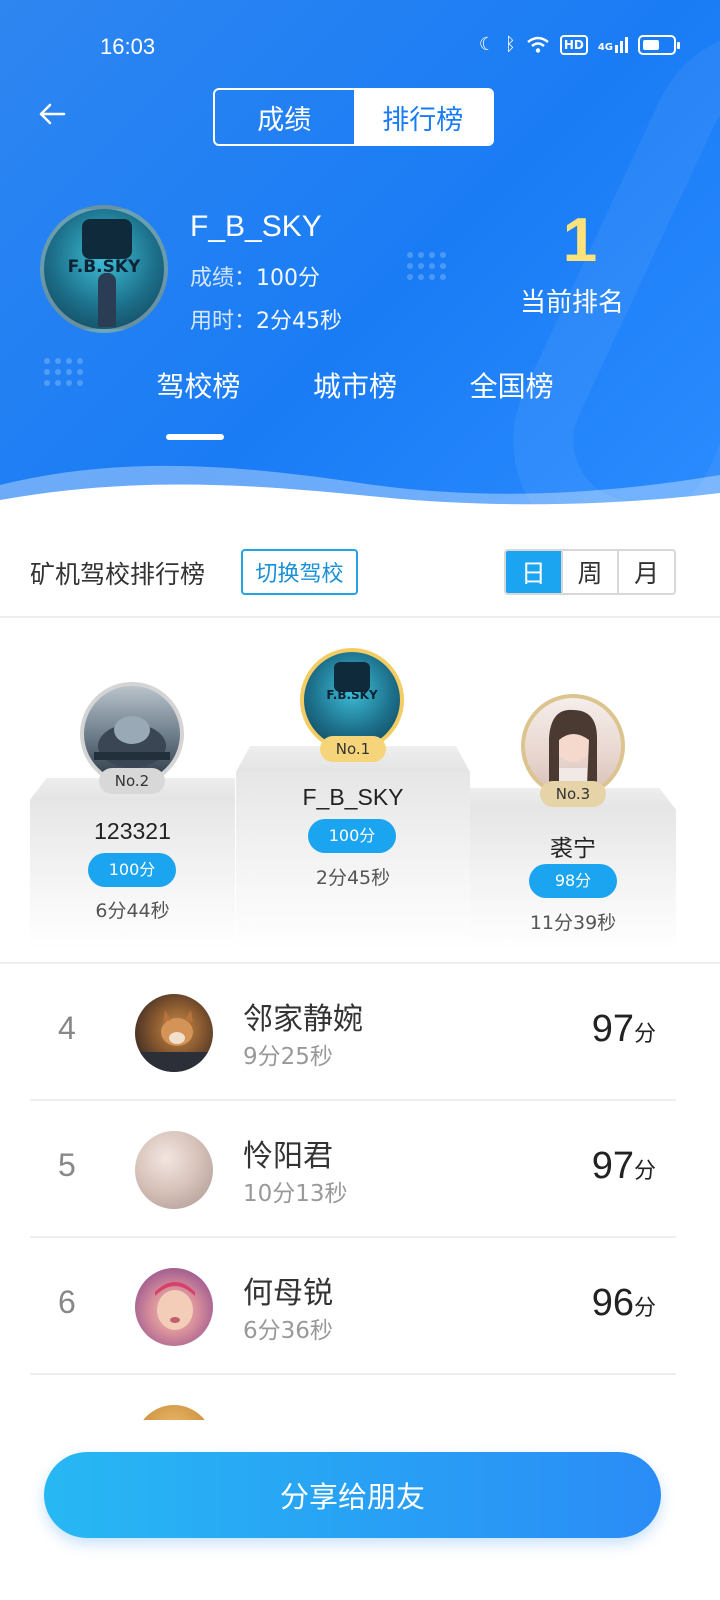 The width and height of the screenshot is (720, 1600). I want to click on list-time: 10分13秒, so click(295, 1194).